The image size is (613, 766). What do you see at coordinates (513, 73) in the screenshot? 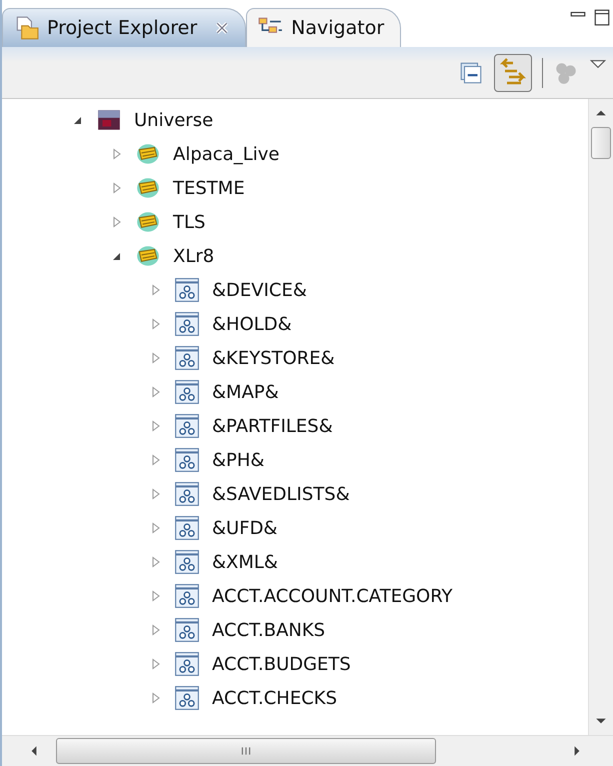
I see `link-arrows-icon` at bounding box center [513, 73].